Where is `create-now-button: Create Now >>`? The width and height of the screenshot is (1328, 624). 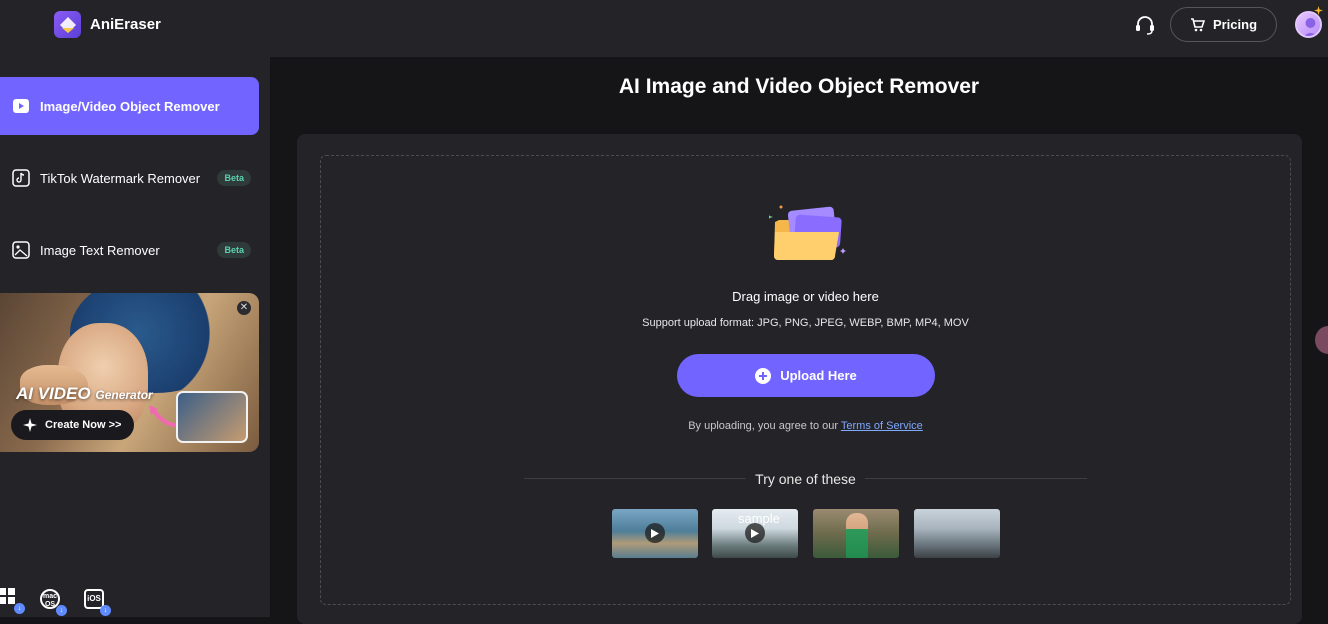
create-now-button: Create Now >> is located at coordinates (72, 425).